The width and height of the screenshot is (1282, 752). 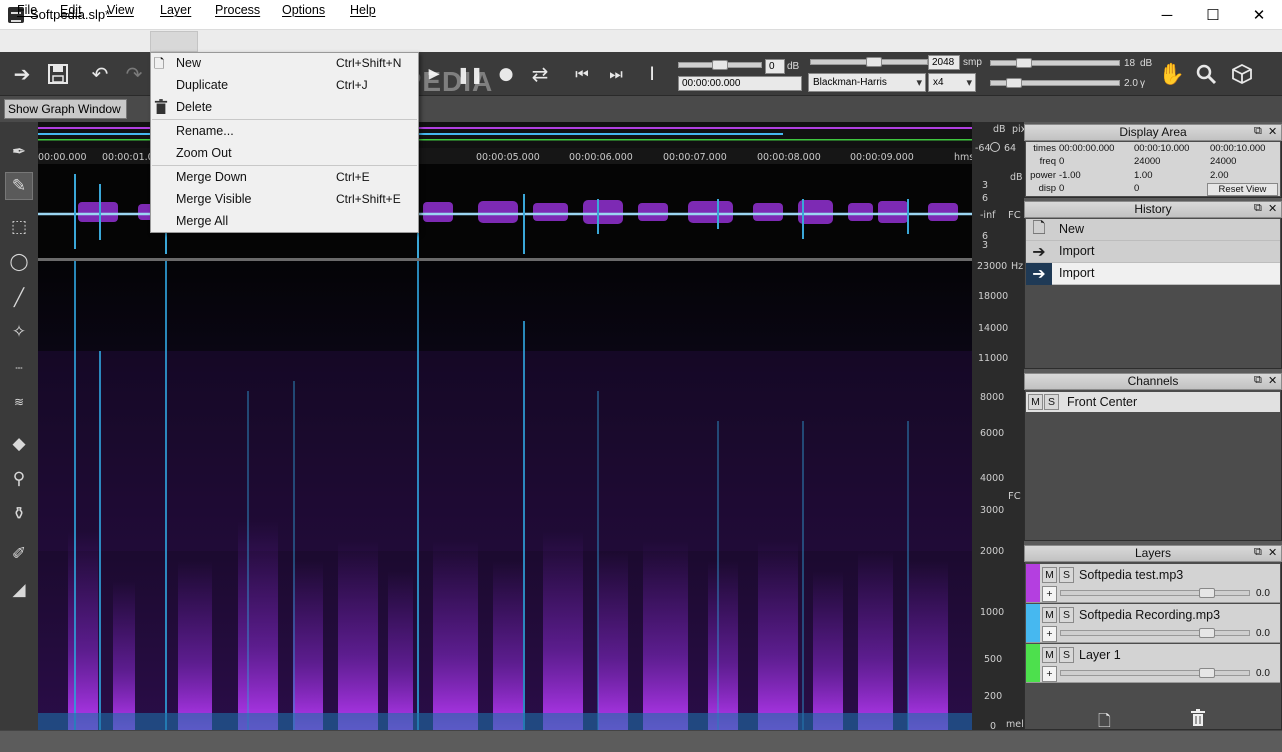 I want to click on menu-view: View, so click(x=120, y=10).